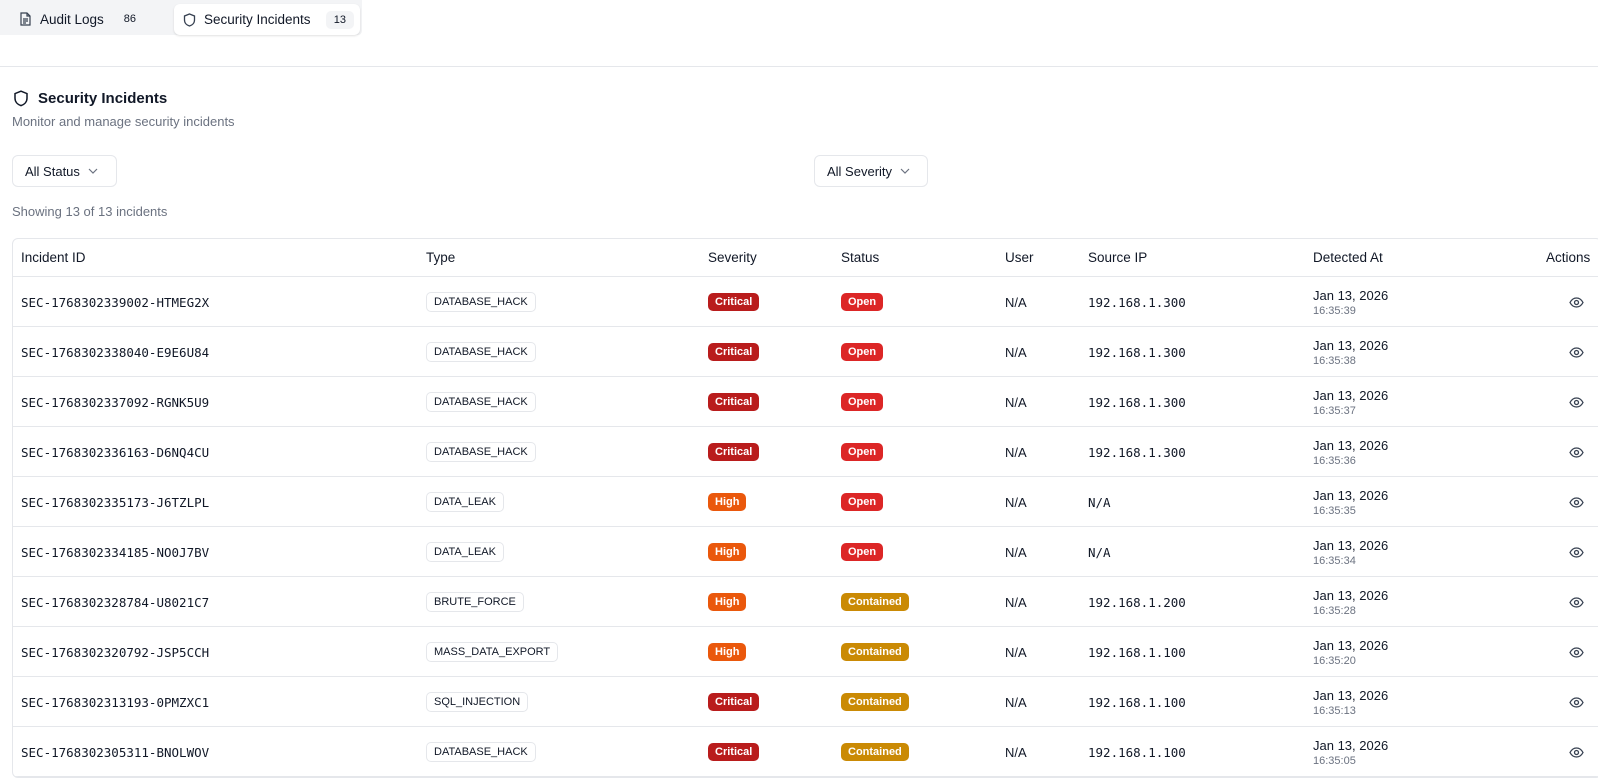  What do you see at coordinates (53, 257) in the screenshot?
I see `col-incident-id: Incident ID` at bounding box center [53, 257].